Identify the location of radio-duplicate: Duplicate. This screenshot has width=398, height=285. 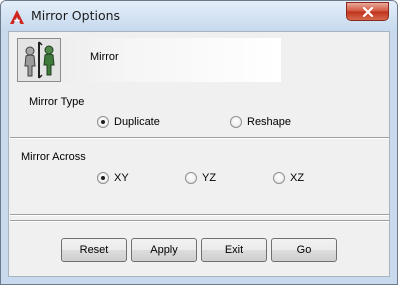
(128, 122).